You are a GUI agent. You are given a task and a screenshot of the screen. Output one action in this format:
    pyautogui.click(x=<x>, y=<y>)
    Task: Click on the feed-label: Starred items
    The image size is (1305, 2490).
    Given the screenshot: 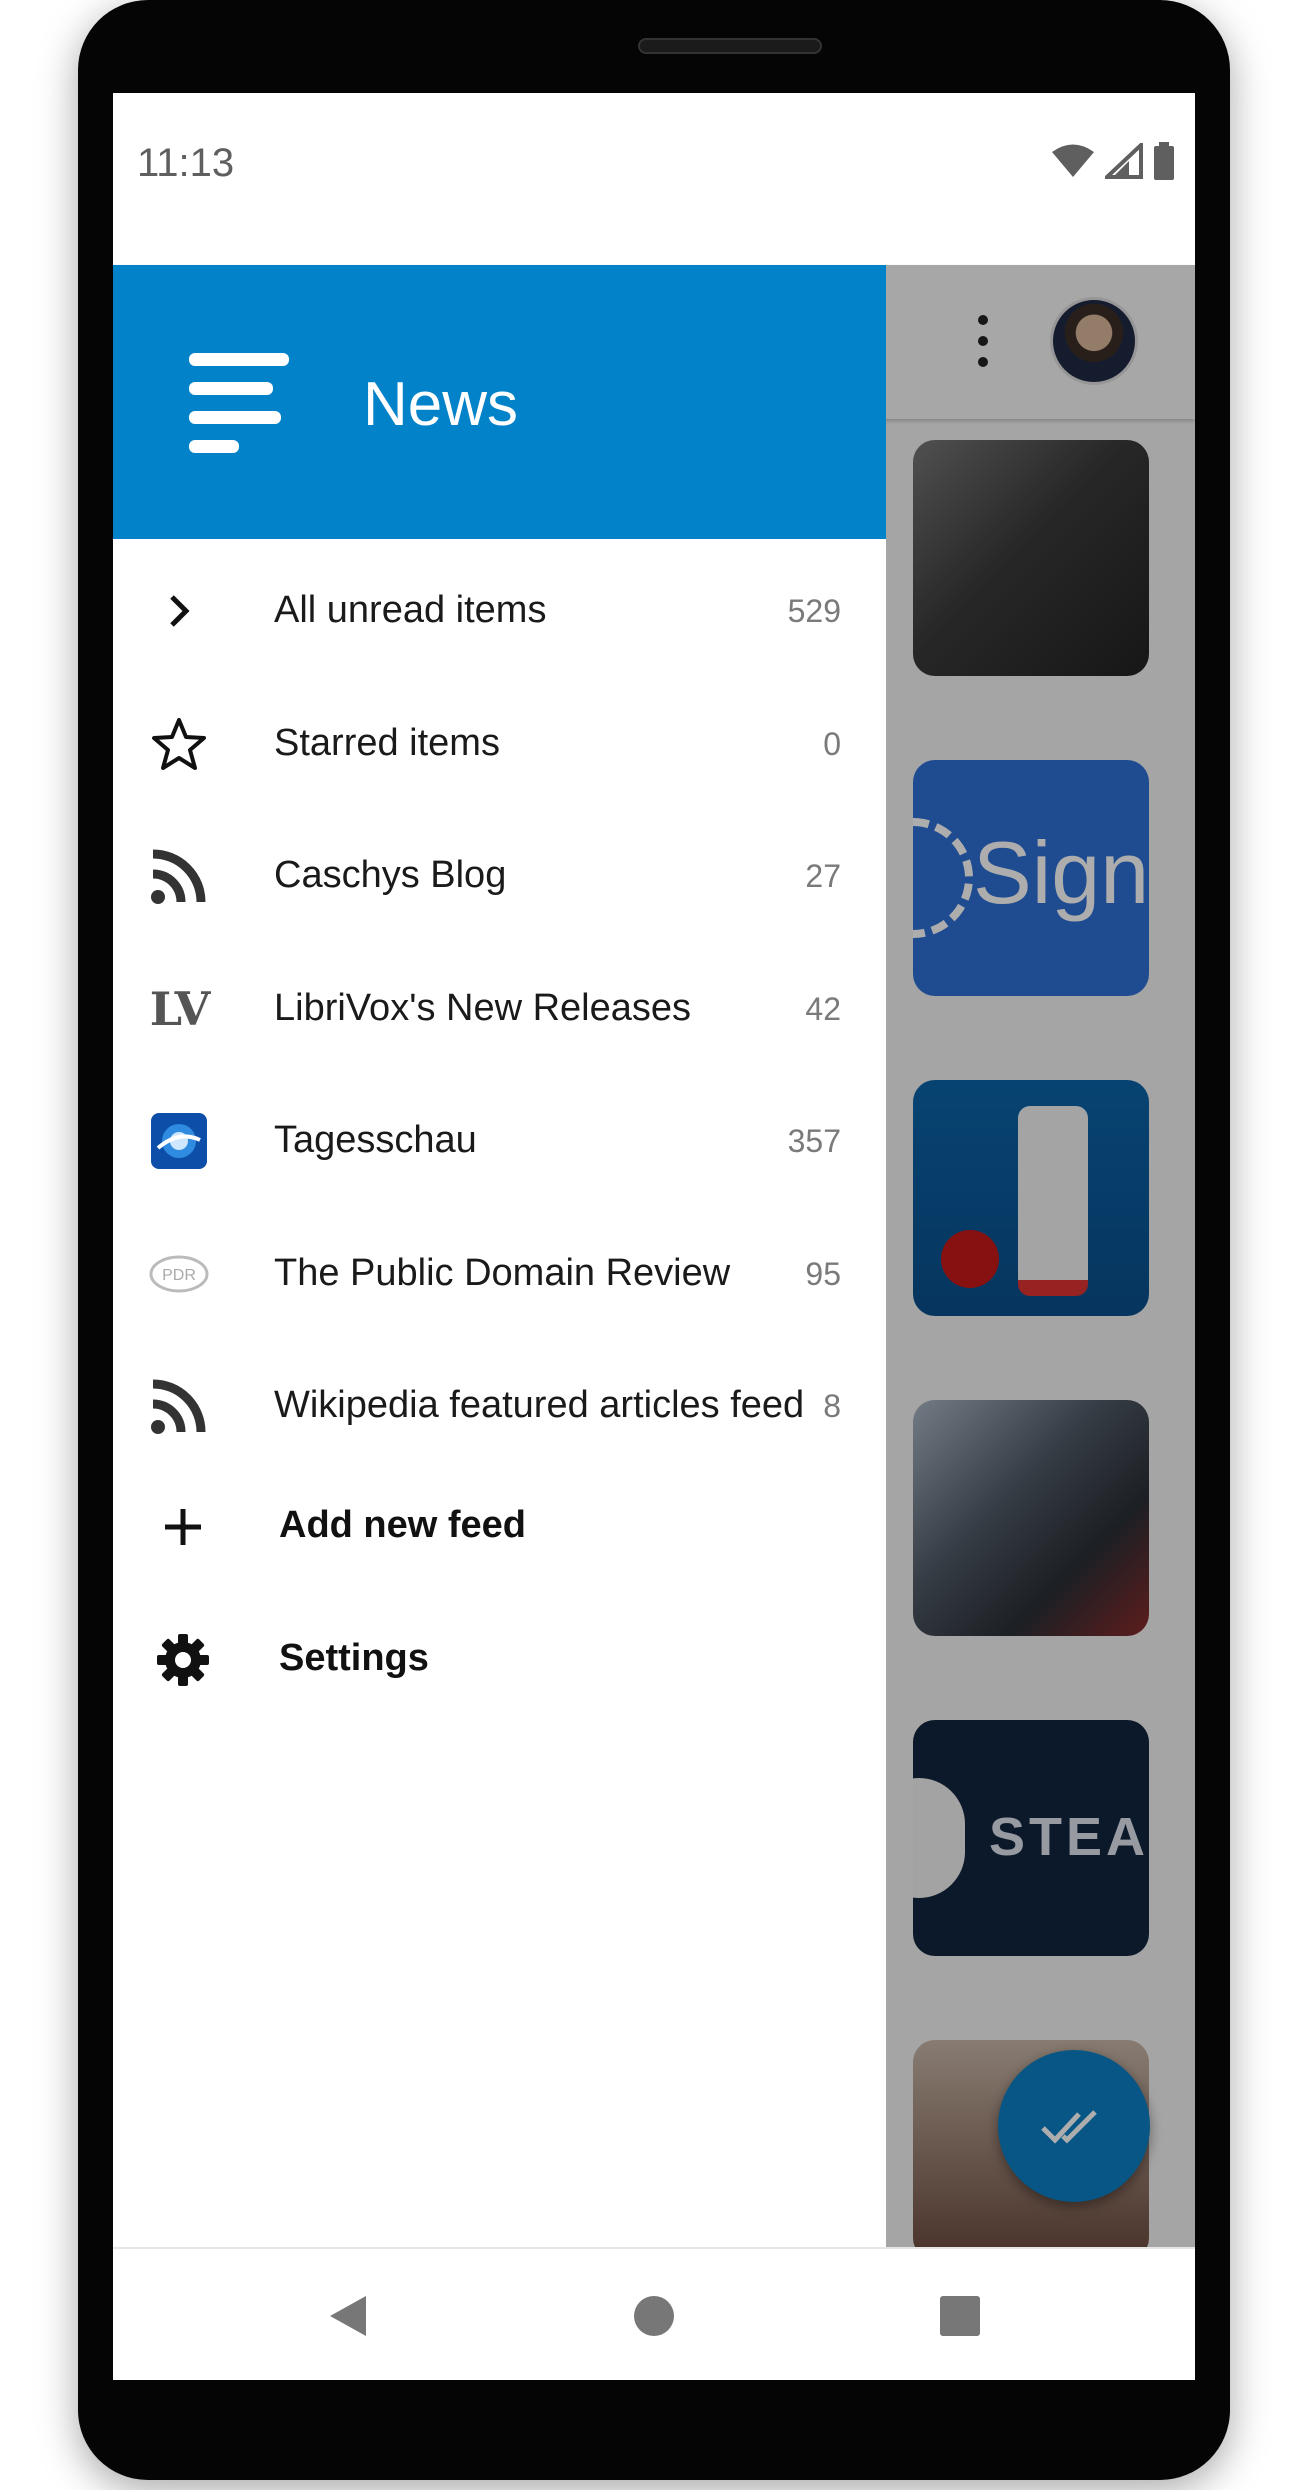 What is the action you would take?
    pyautogui.click(x=387, y=742)
    